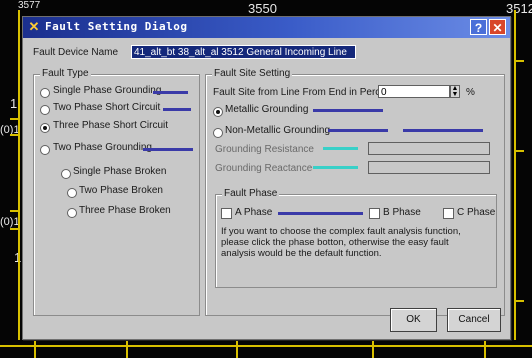 The width and height of the screenshot is (532, 358). What do you see at coordinates (429, 148) in the screenshot?
I see `resistance-input` at bounding box center [429, 148].